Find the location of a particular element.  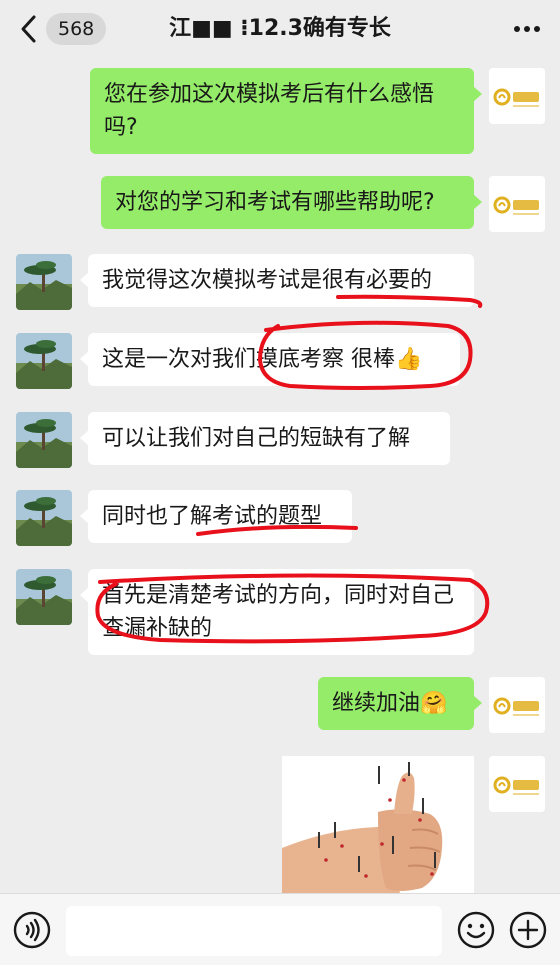

message-bubble: 这是一次对我们摸底考察 很棒👍 is located at coordinates (270, 359).